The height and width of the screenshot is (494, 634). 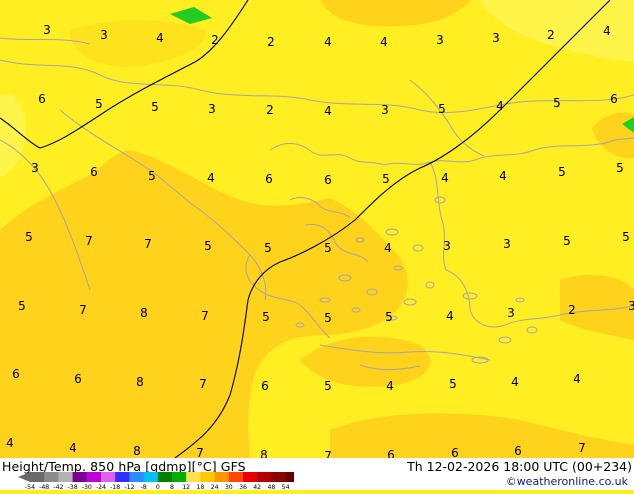 I want to click on scale-tick-label: -12, so click(x=129, y=487).